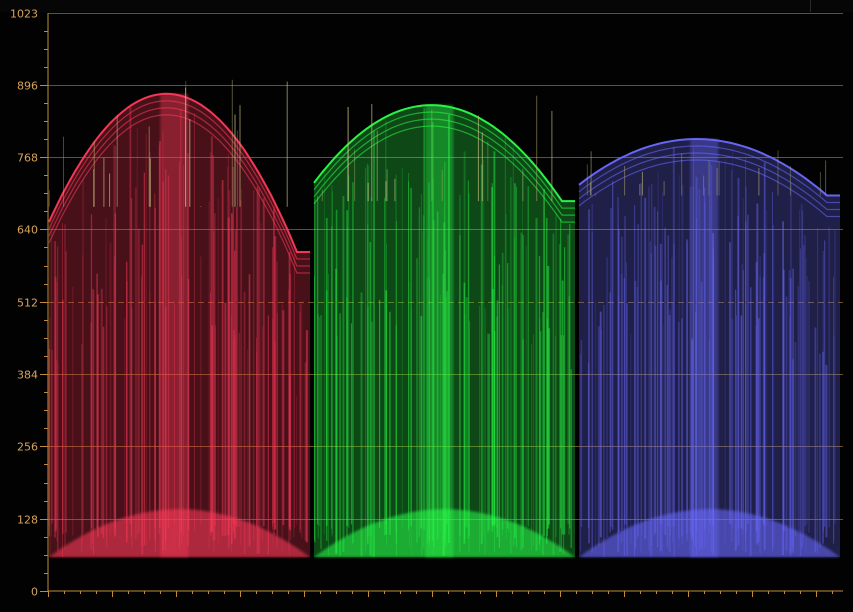 The image size is (853, 612). What do you see at coordinates (27, 158) in the screenshot?
I see `y-tick-label-768: 768` at bounding box center [27, 158].